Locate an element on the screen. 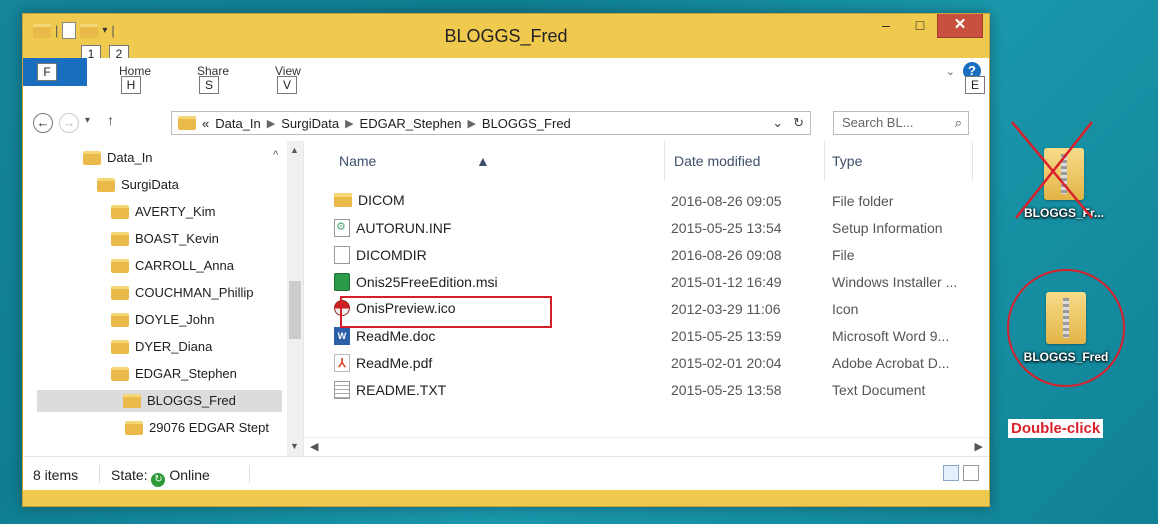 Image resolution: width=1158 pixels, height=524 pixels. nav-tree-item: BOAST_Kevin is located at coordinates (165, 239).